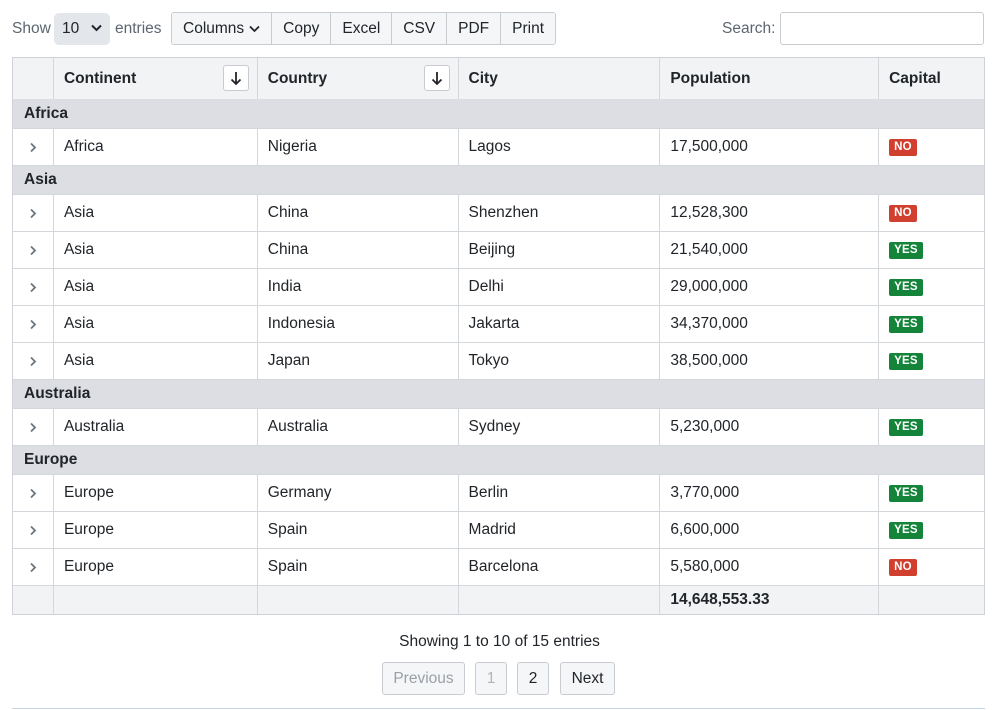  Describe the element at coordinates (768, 250) in the screenshot. I see `population-cell: 21,540,000` at that location.